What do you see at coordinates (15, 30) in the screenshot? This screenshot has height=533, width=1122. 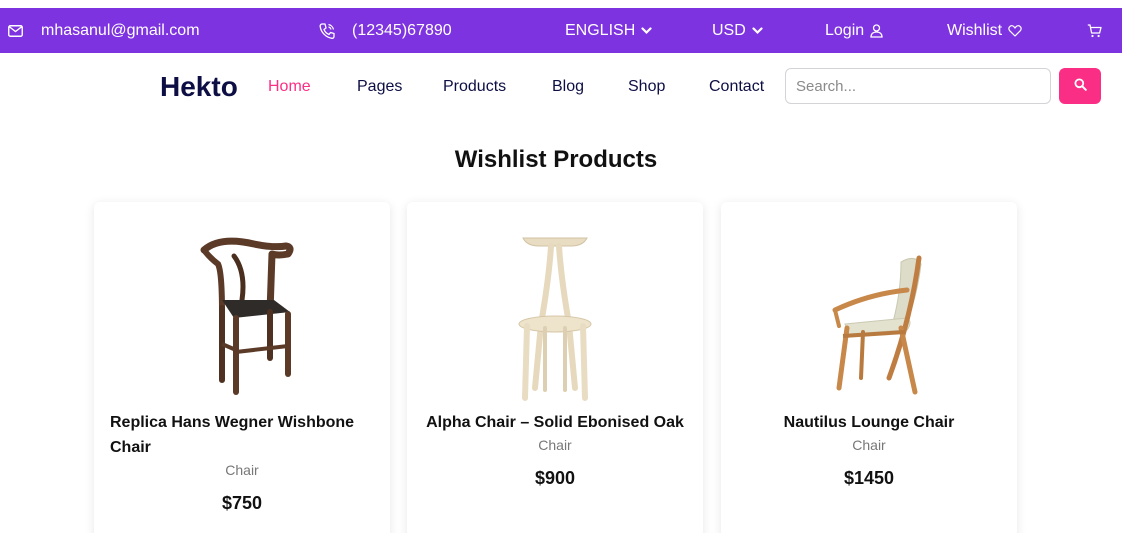 I see `mail-icon` at bounding box center [15, 30].